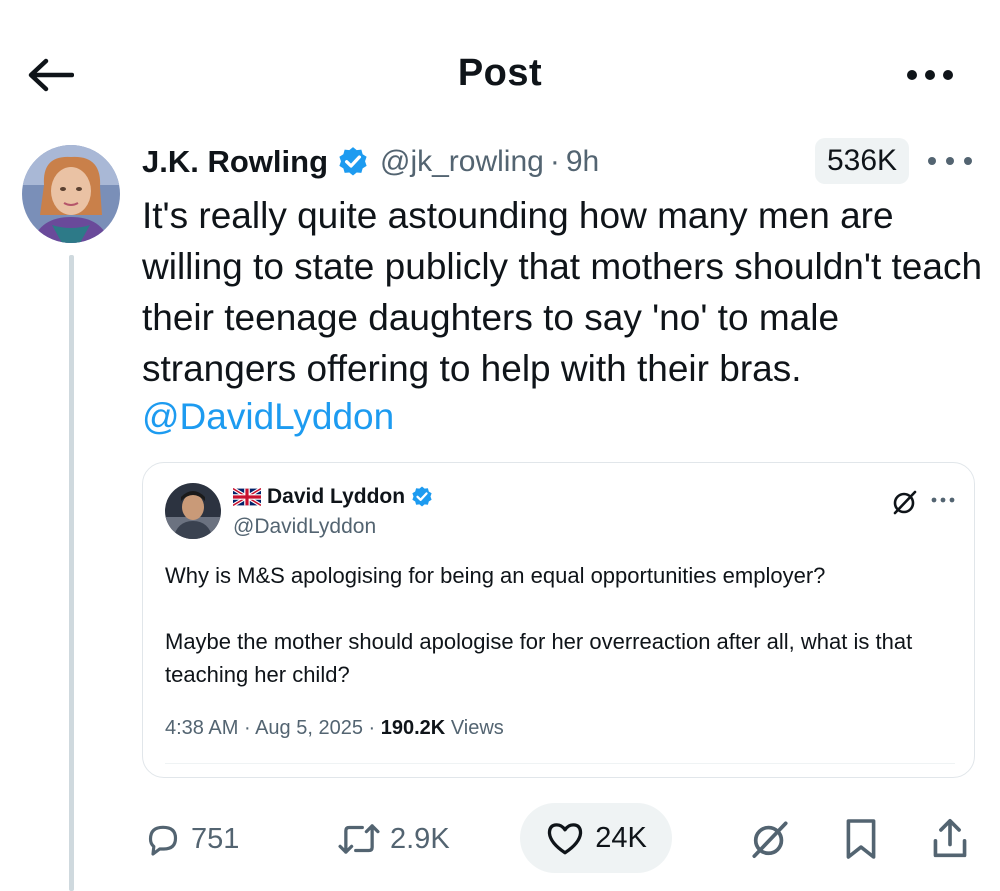 The width and height of the screenshot is (1000, 891). I want to click on reply-button: 751, so click(191, 839).